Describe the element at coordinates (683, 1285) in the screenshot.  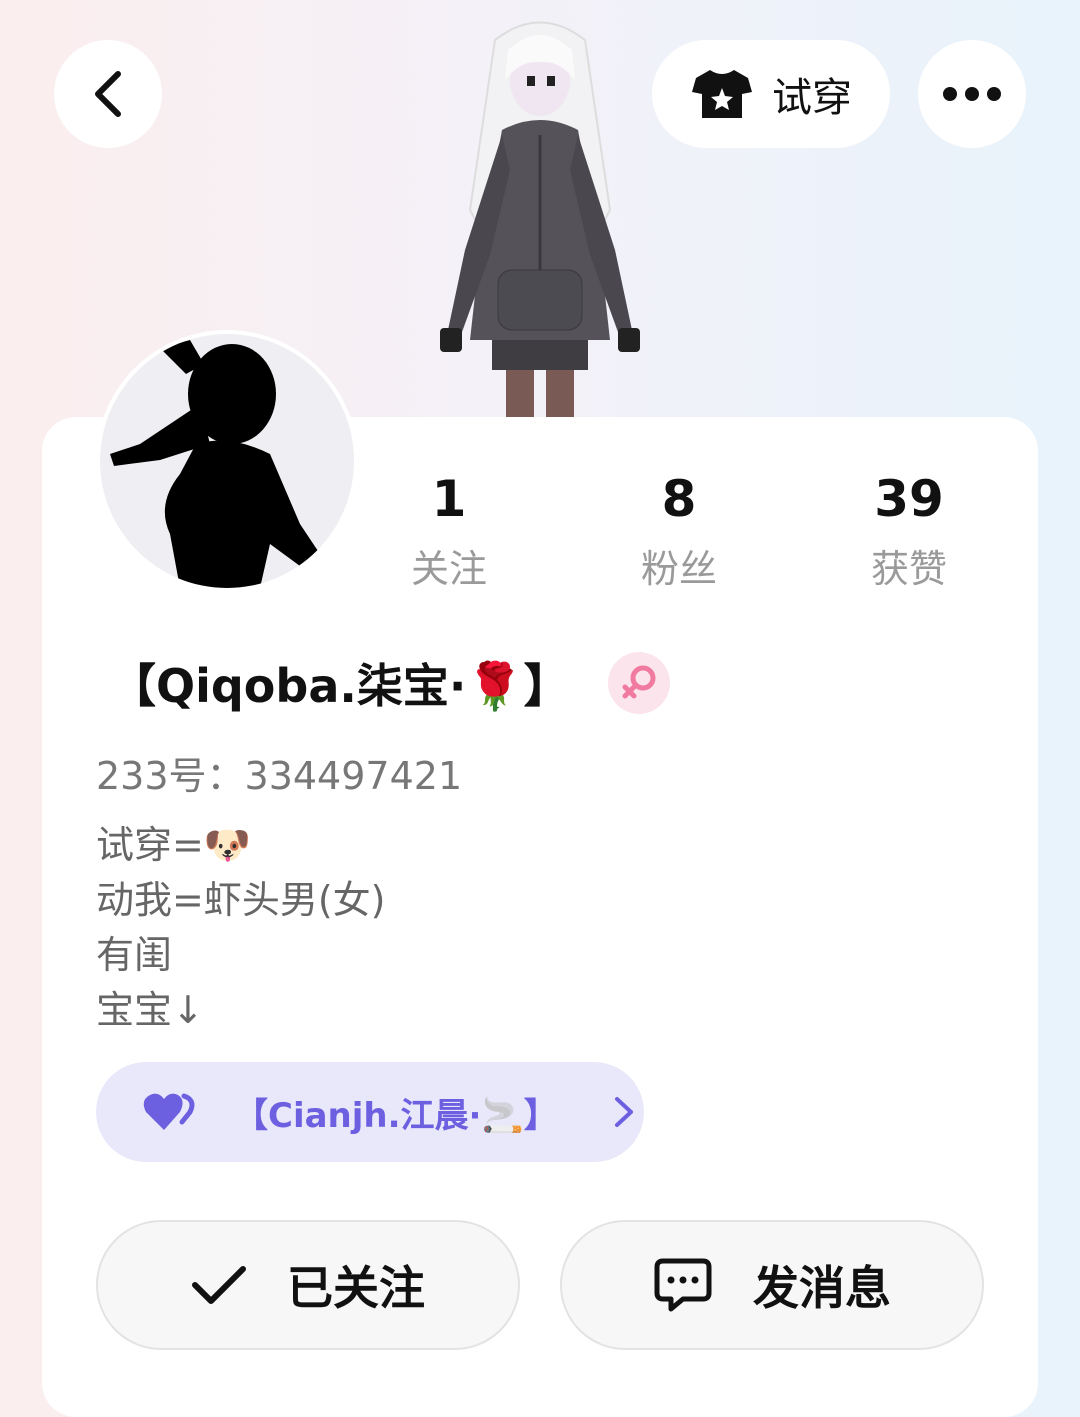
I see `chat-bubble-icon` at that location.